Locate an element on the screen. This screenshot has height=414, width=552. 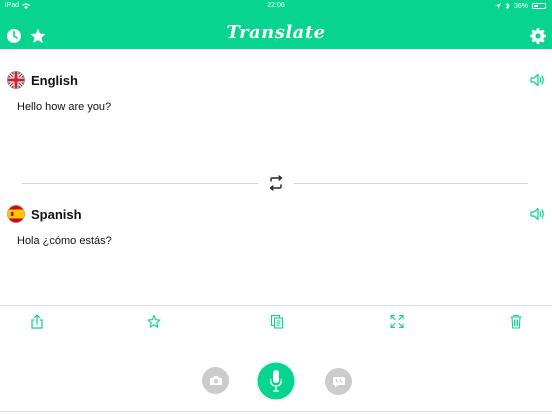
toolbar-divider is located at coordinates (276, 305).